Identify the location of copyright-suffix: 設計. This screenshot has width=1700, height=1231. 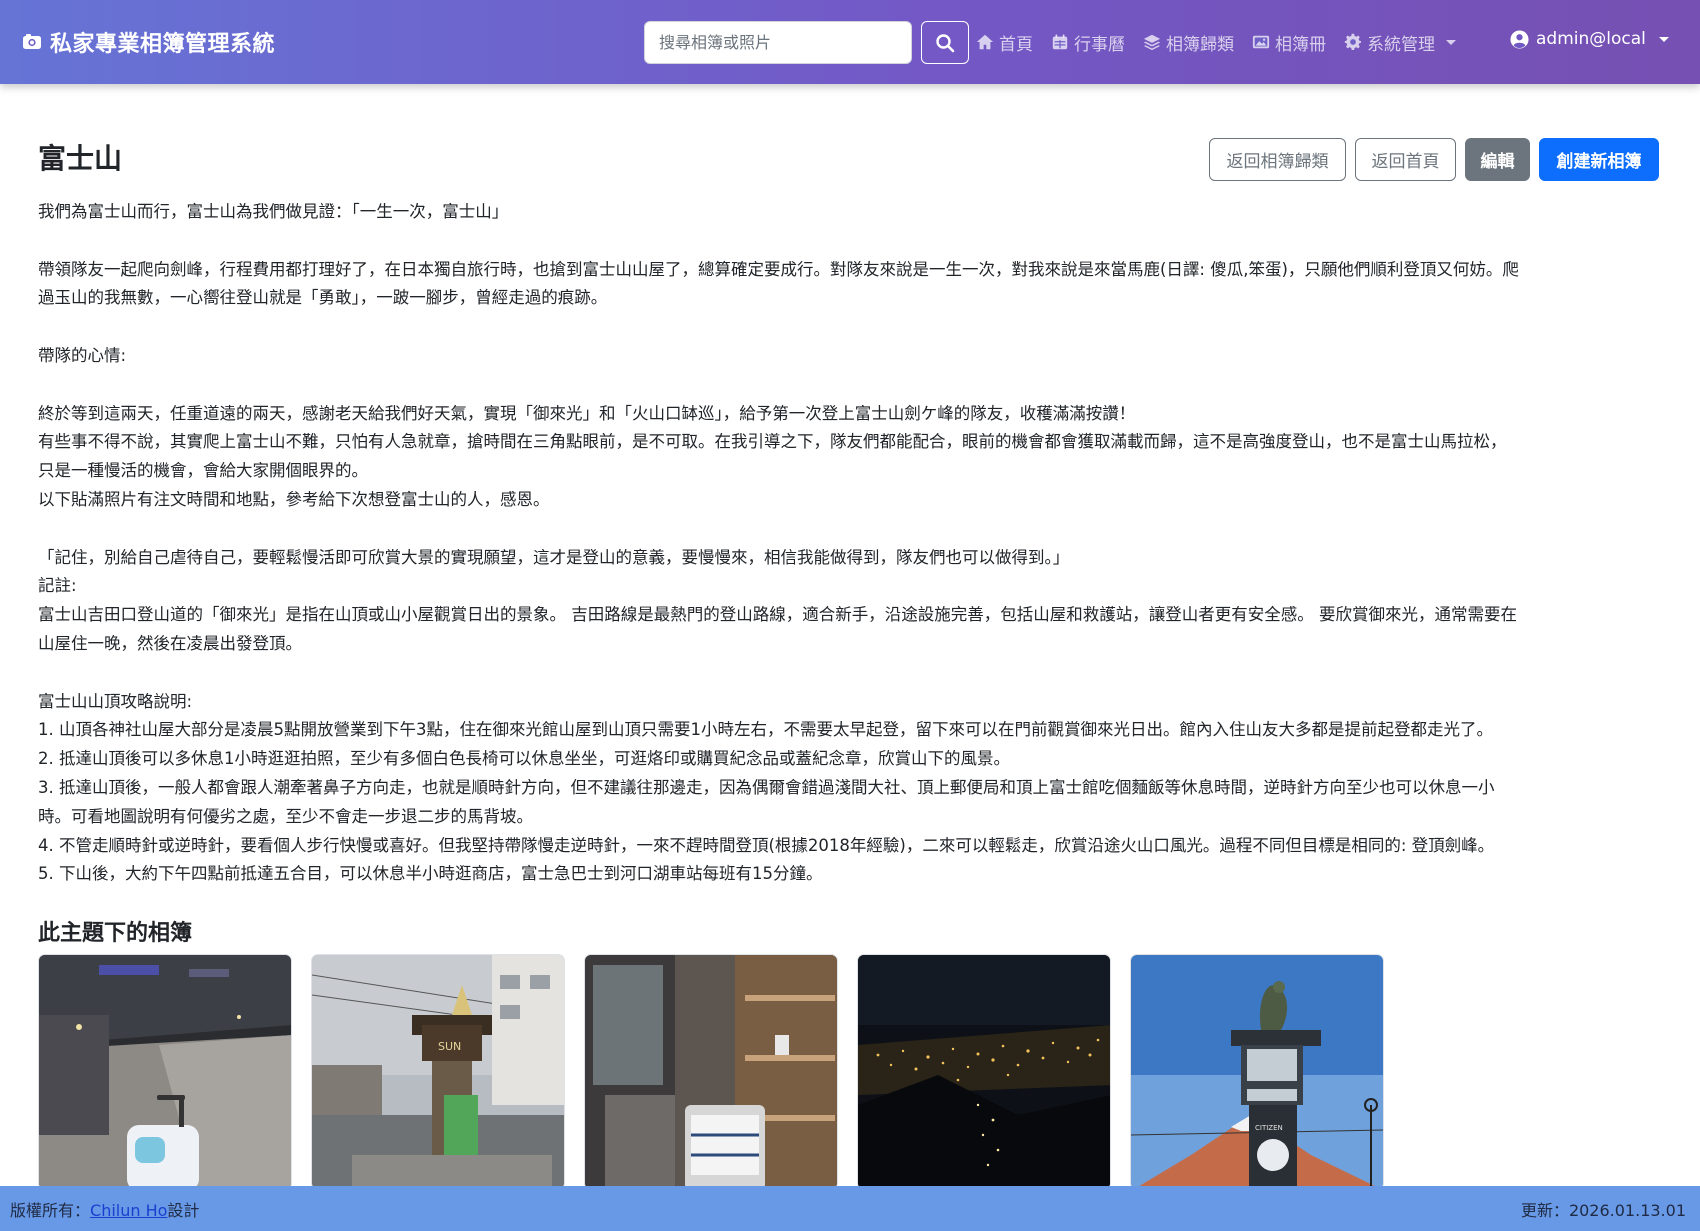
(183, 1210).